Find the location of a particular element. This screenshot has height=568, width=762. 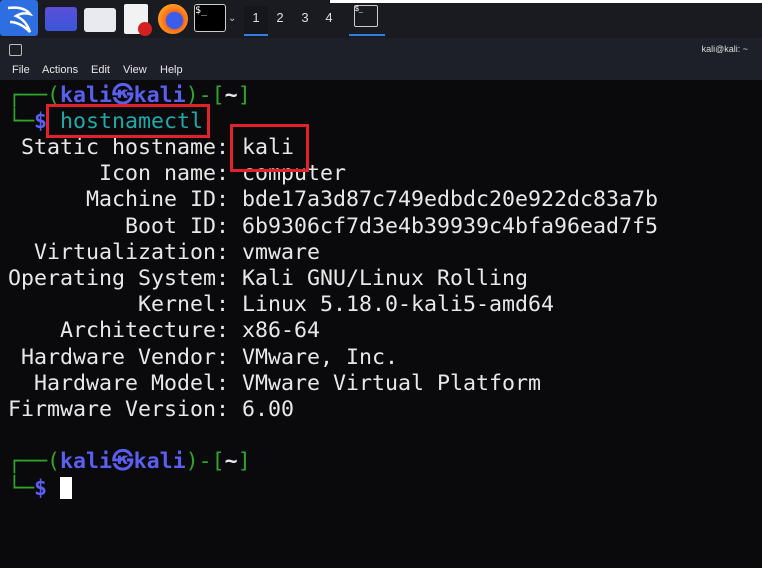

text-editor-icon is located at coordinates (138, 20).